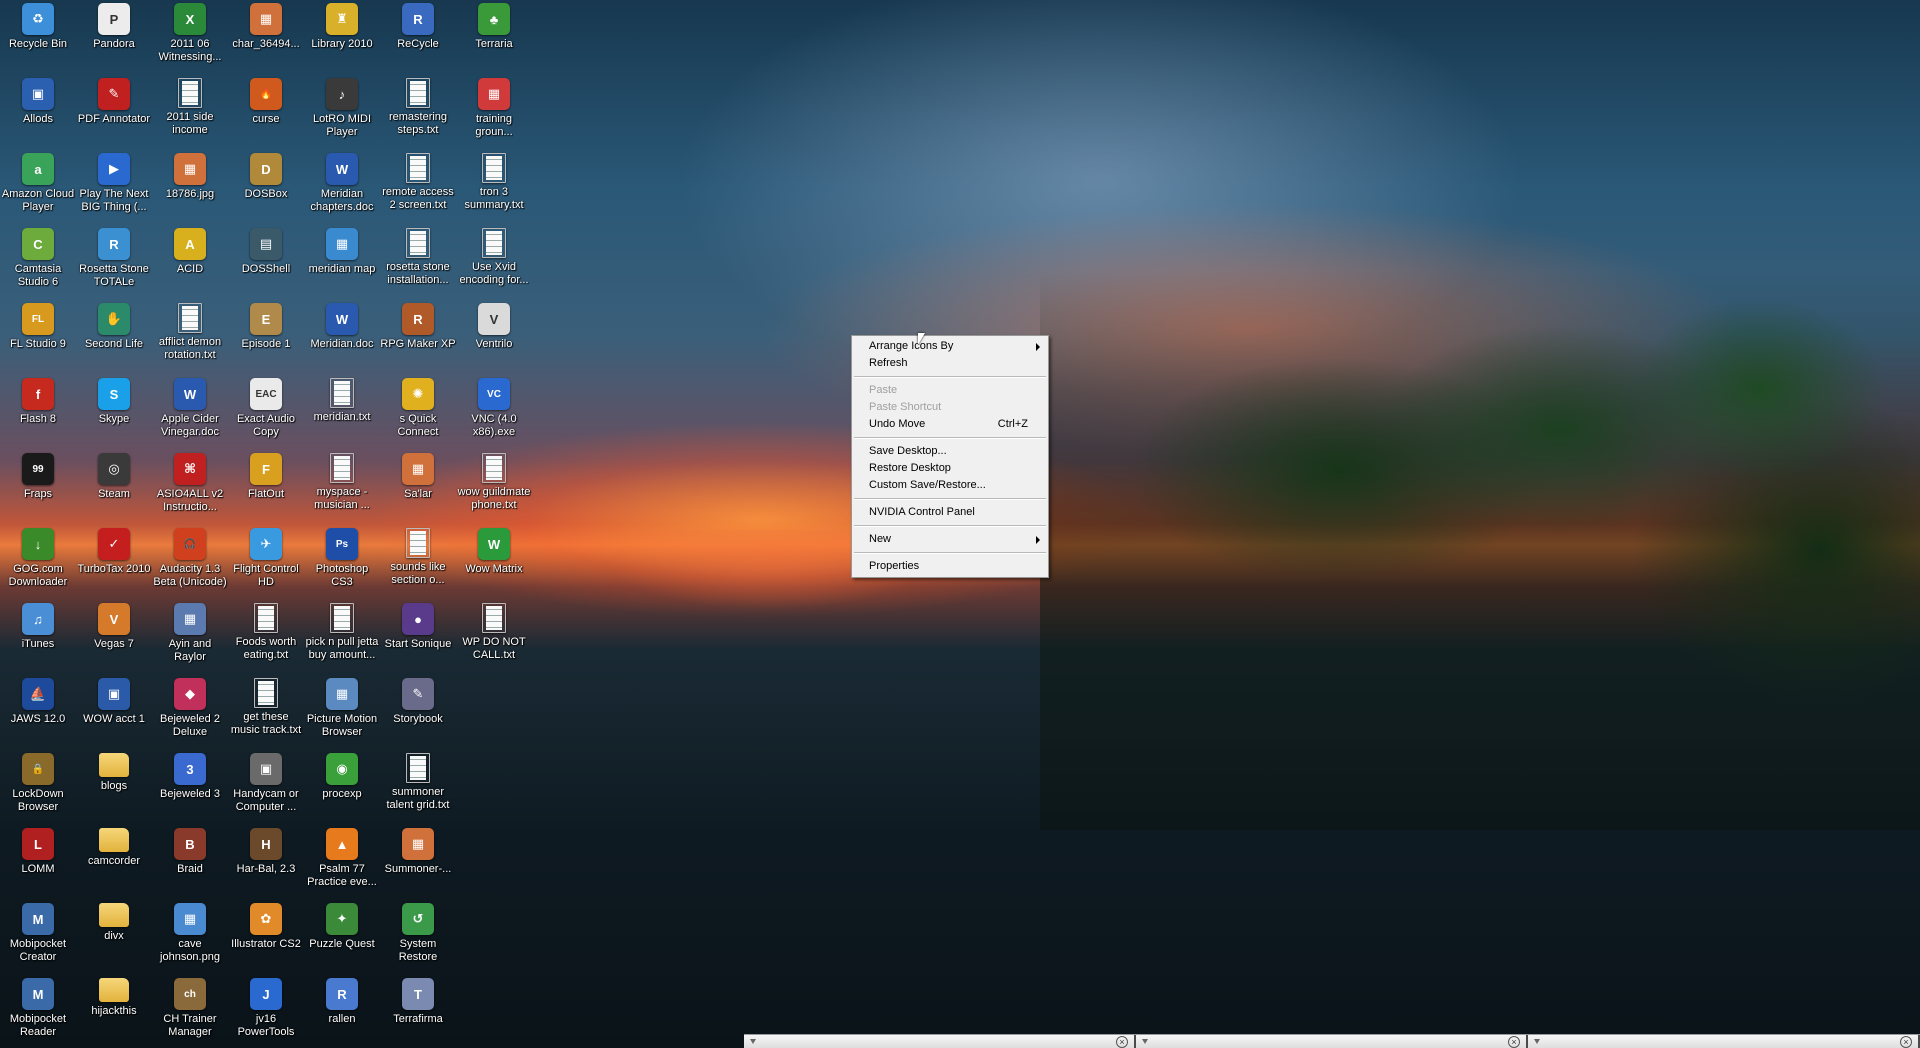 Image resolution: width=1920 pixels, height=1048 pixels. What do you see at coordinates (418, 627) in the screenshot?
I see `desktop-icon: ● Start Sonique` at bounding box center [418, 627].